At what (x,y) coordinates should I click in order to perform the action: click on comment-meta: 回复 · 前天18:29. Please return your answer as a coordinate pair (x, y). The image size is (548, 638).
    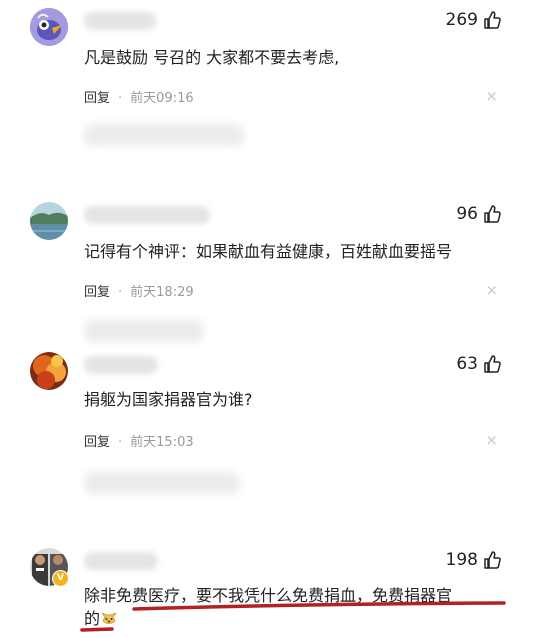
    Looking at the image, I should click on (139, 290).